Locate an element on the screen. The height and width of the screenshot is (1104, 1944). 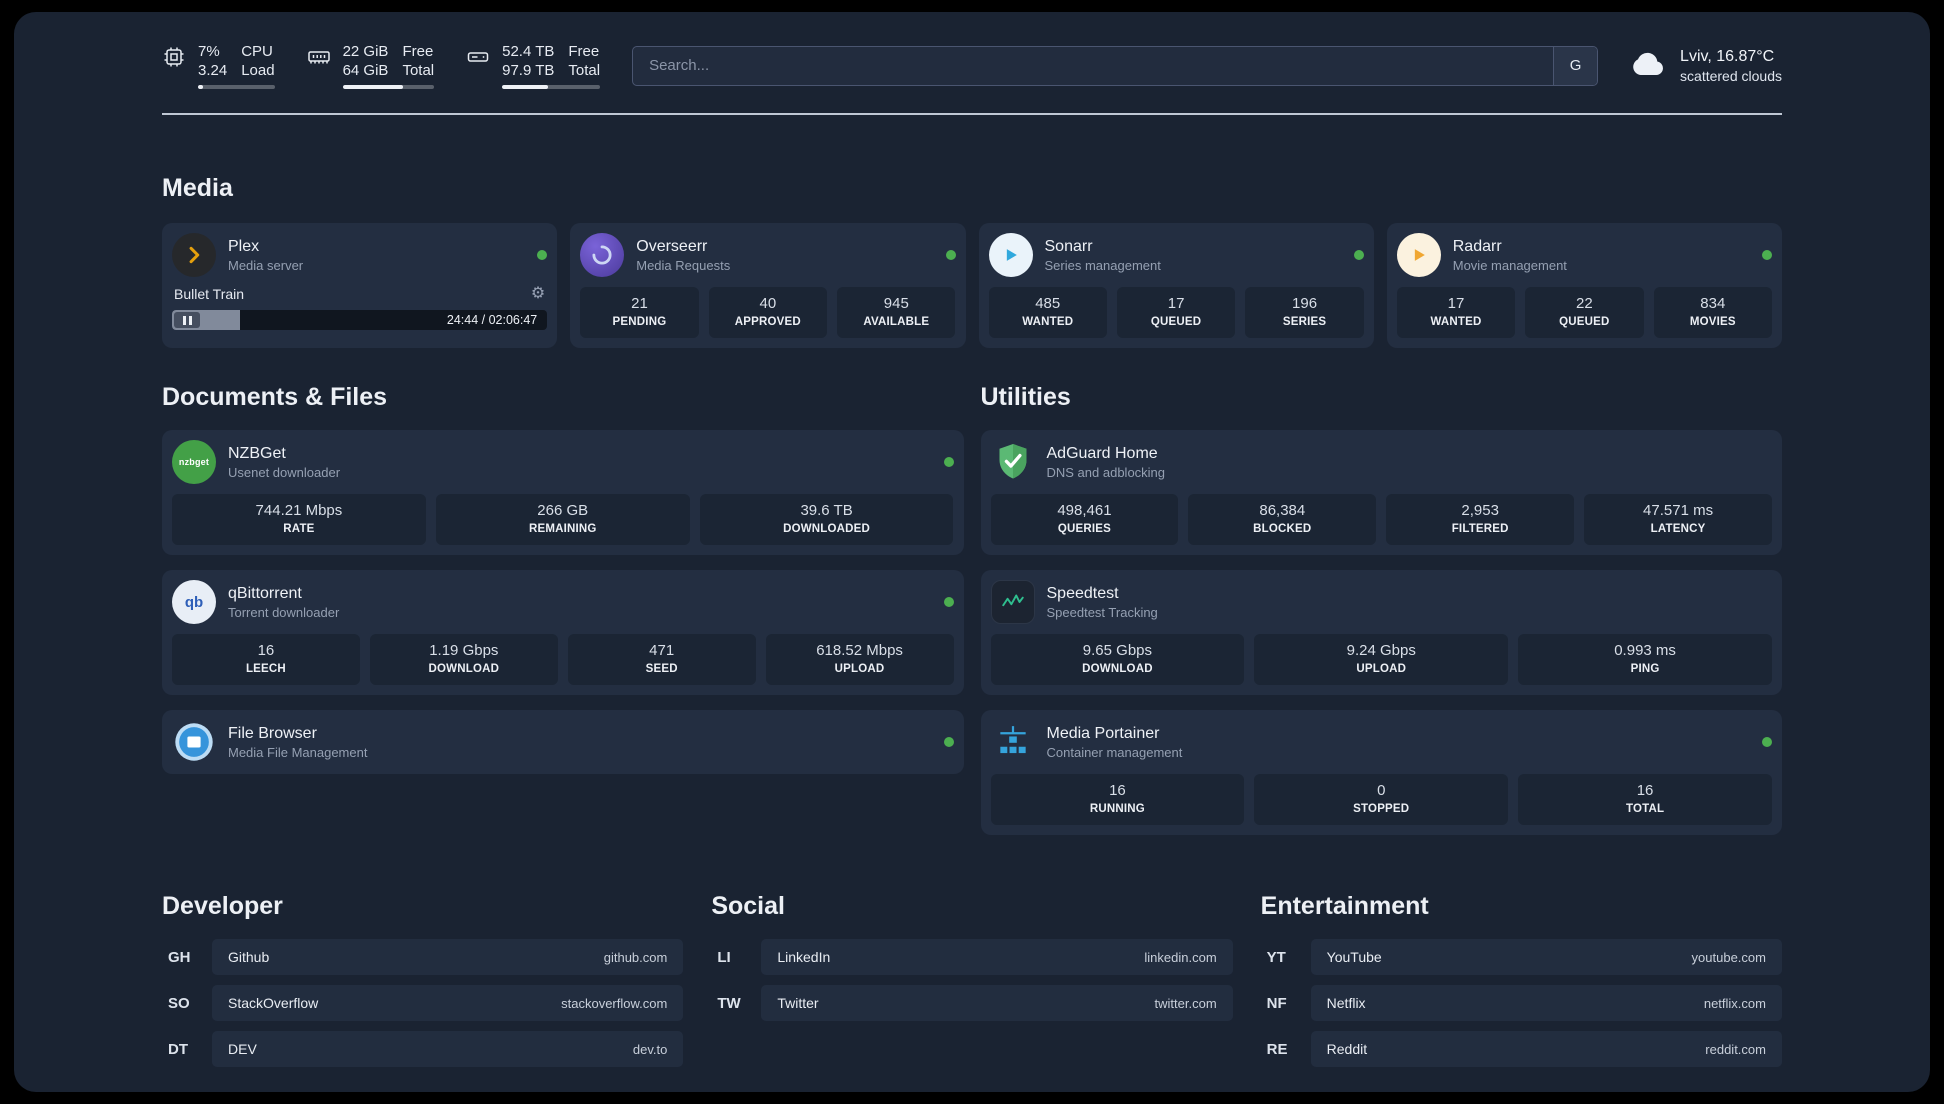
bookmark-stackoverflow: SO StackOverflow stackoverflow.com is located at coordinates (423, 1003).